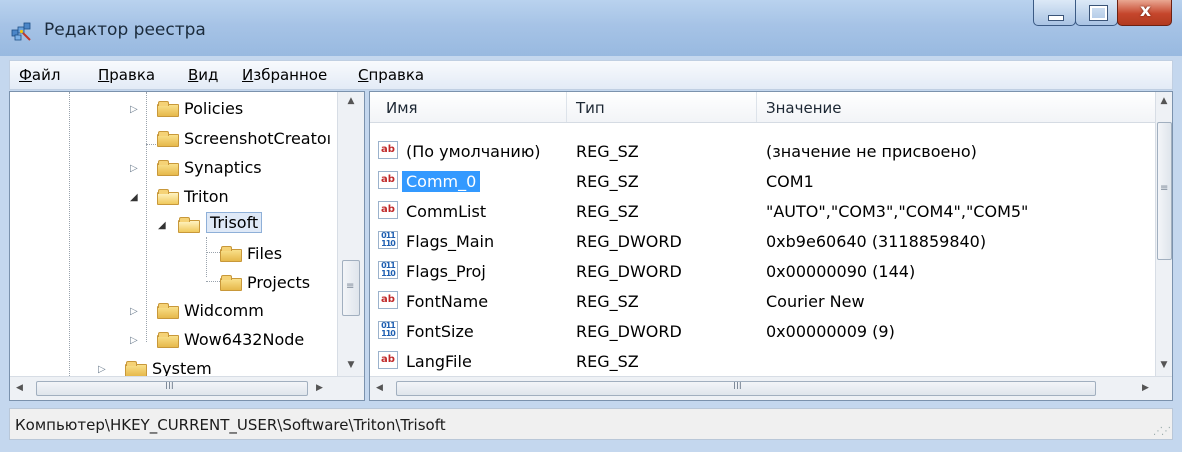  I want to click on values-vertical-scrollbar: ▲ ≡ ▼, so click(1163, 234).